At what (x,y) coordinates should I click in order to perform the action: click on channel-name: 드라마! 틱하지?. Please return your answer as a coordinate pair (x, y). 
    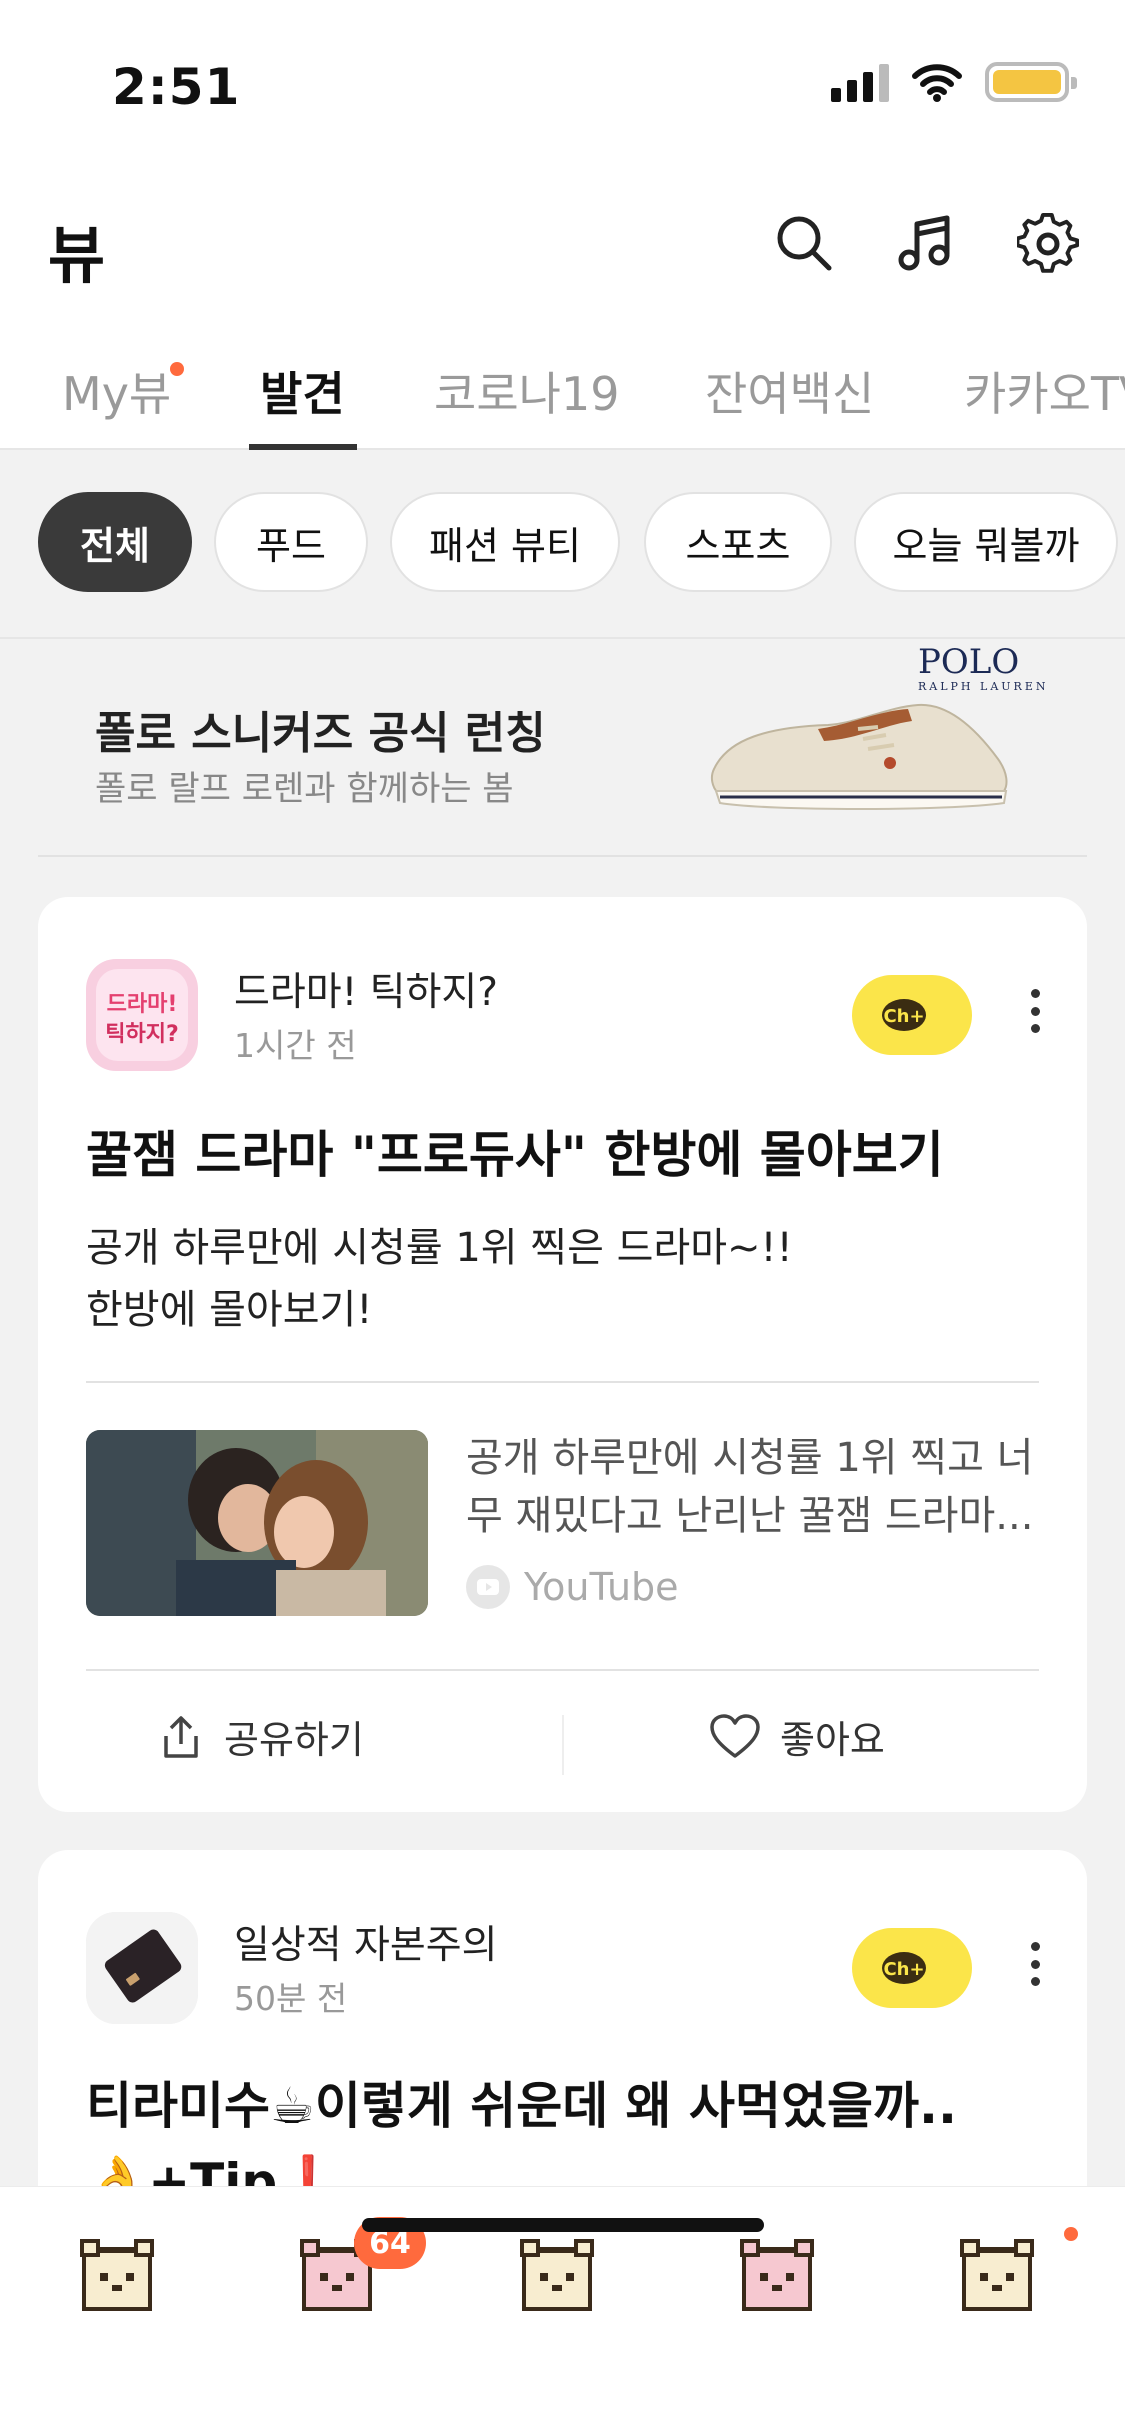
    Looking at the image, I should click on (366, 989).